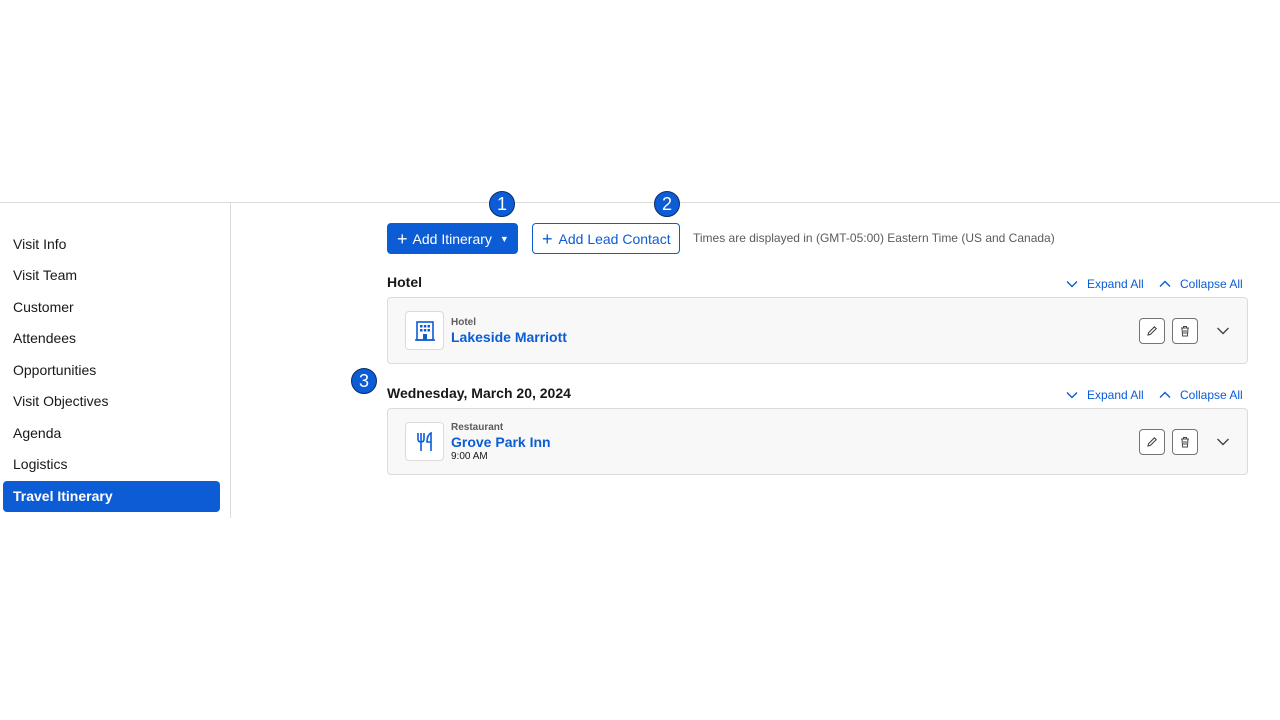 The image size is (1280, 720). I want to click on add-lead-contact-label: Add Lead Contact, so click(614, 238).